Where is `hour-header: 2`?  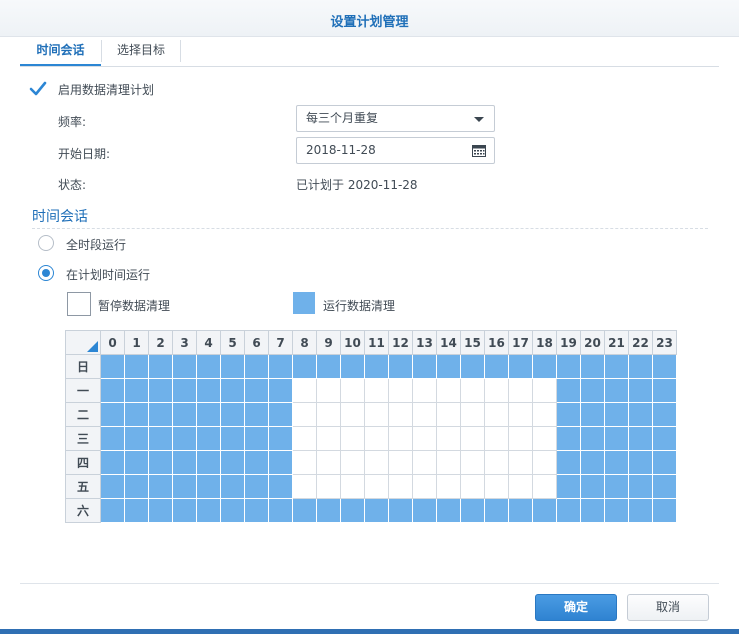
hour-header: 2 is located at coordinates (160, 342).